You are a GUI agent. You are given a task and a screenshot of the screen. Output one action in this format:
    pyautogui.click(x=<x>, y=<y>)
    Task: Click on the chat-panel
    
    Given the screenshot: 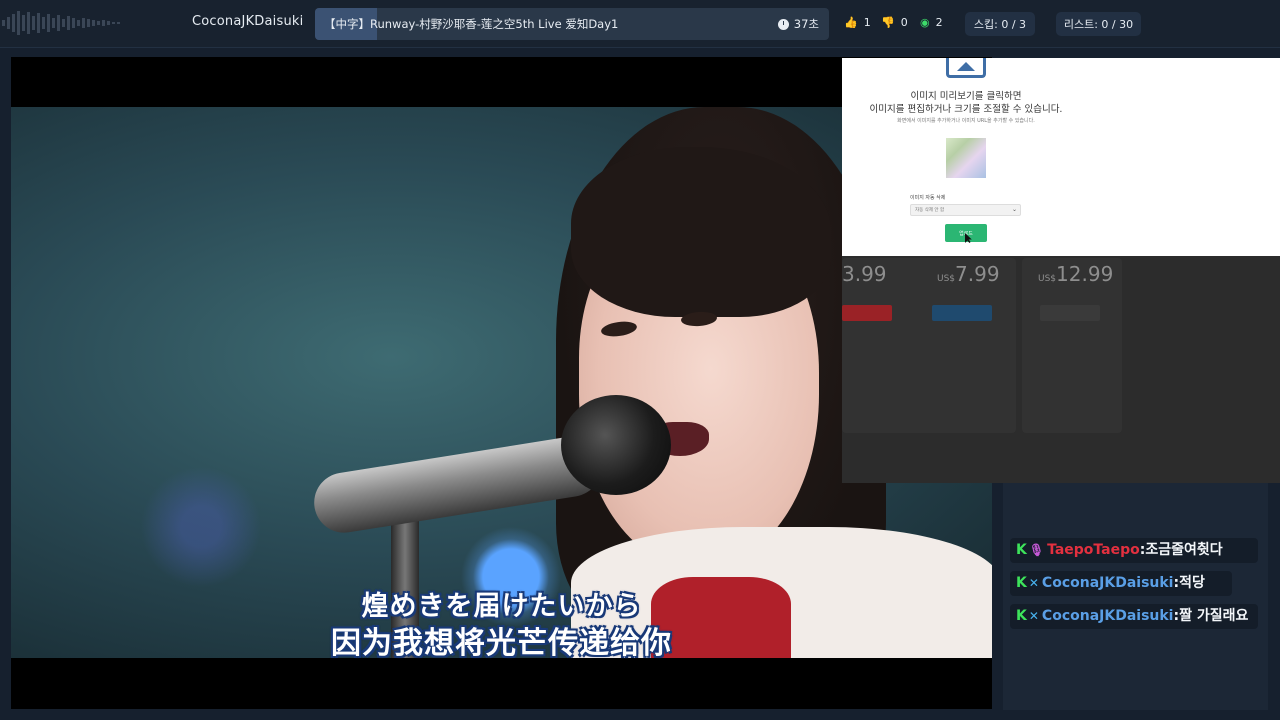 What is the action you would take?
    pyautogui.click(x=1135, y=596)
    